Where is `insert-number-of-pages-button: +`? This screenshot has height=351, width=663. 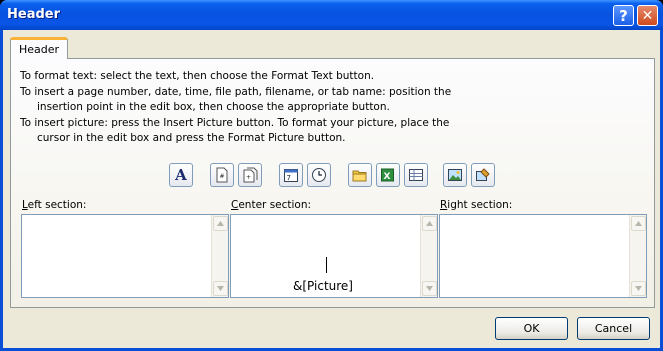
insert-number-of-pages-button: + is located at coordinates (250, 175).